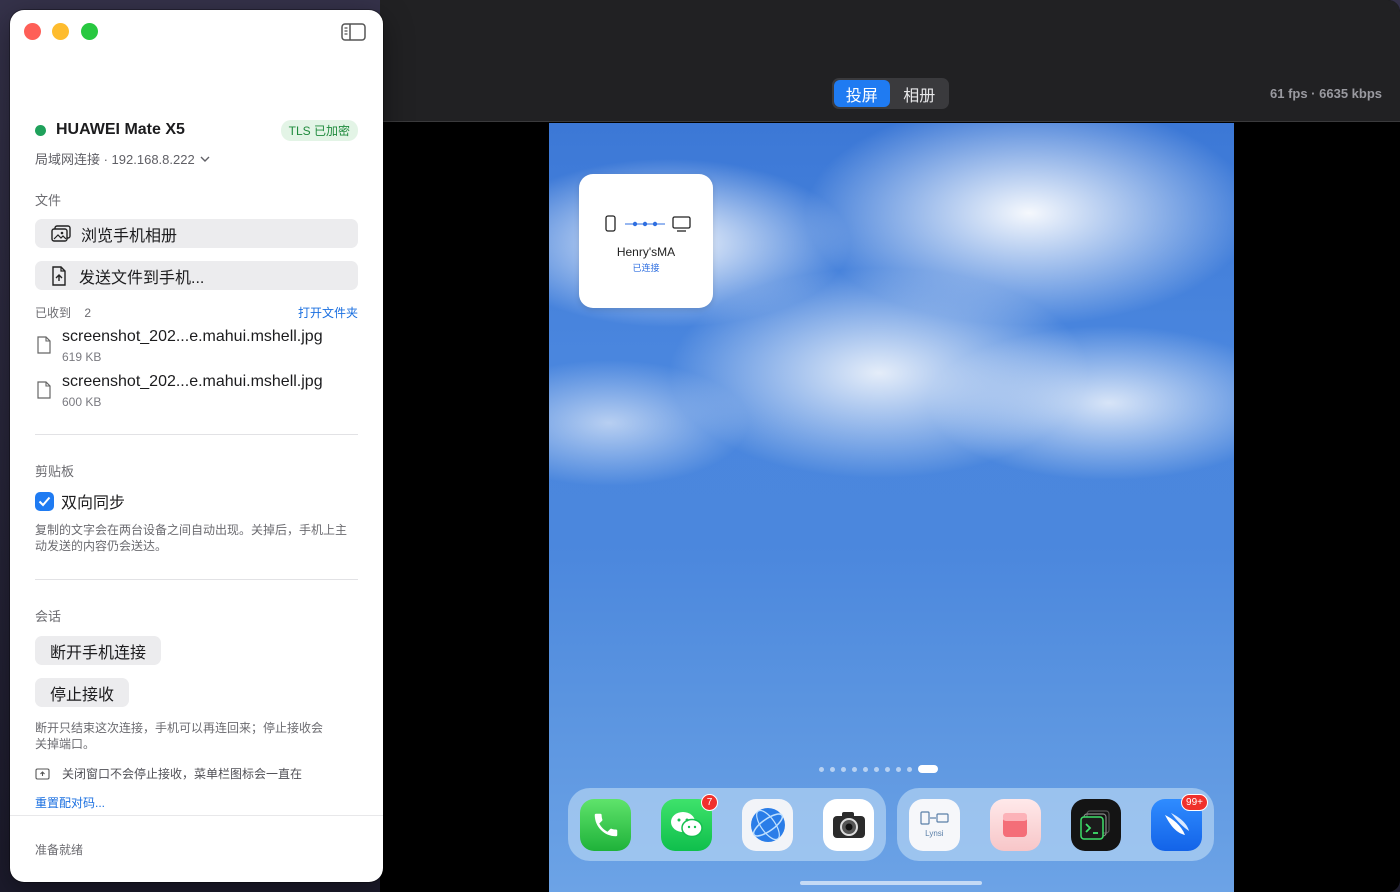 This screenshot has height=892, width=1400. I want to click on two-way-sync-toggle: 双向同步, so click(80, 501).